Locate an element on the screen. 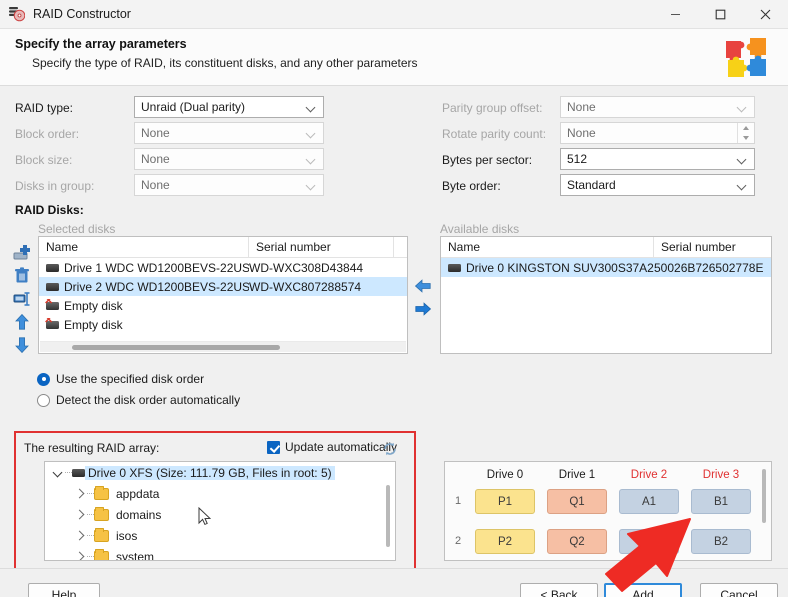 The height and width of the screenshot is (597, 788). detect-order-radio-row: Detect the disk order automatically is located at coordinates (138, 400).